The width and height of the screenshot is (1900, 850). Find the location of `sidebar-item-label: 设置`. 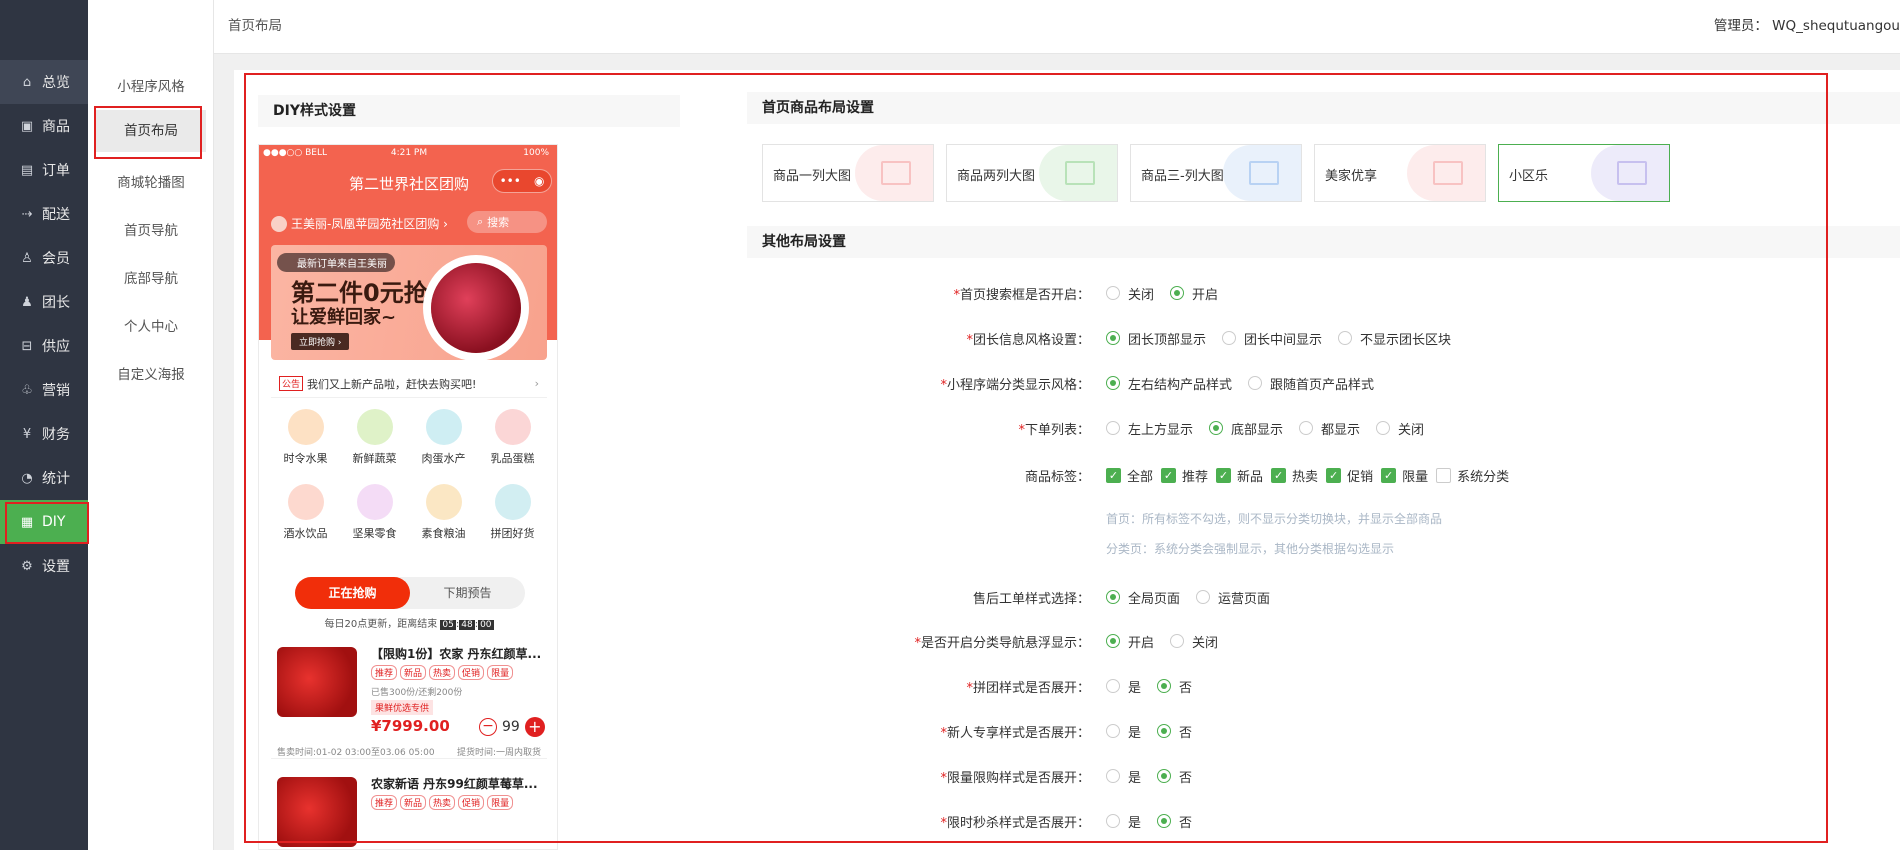

sidebar-item-label: 设置 is located at coordinates (56, 567).